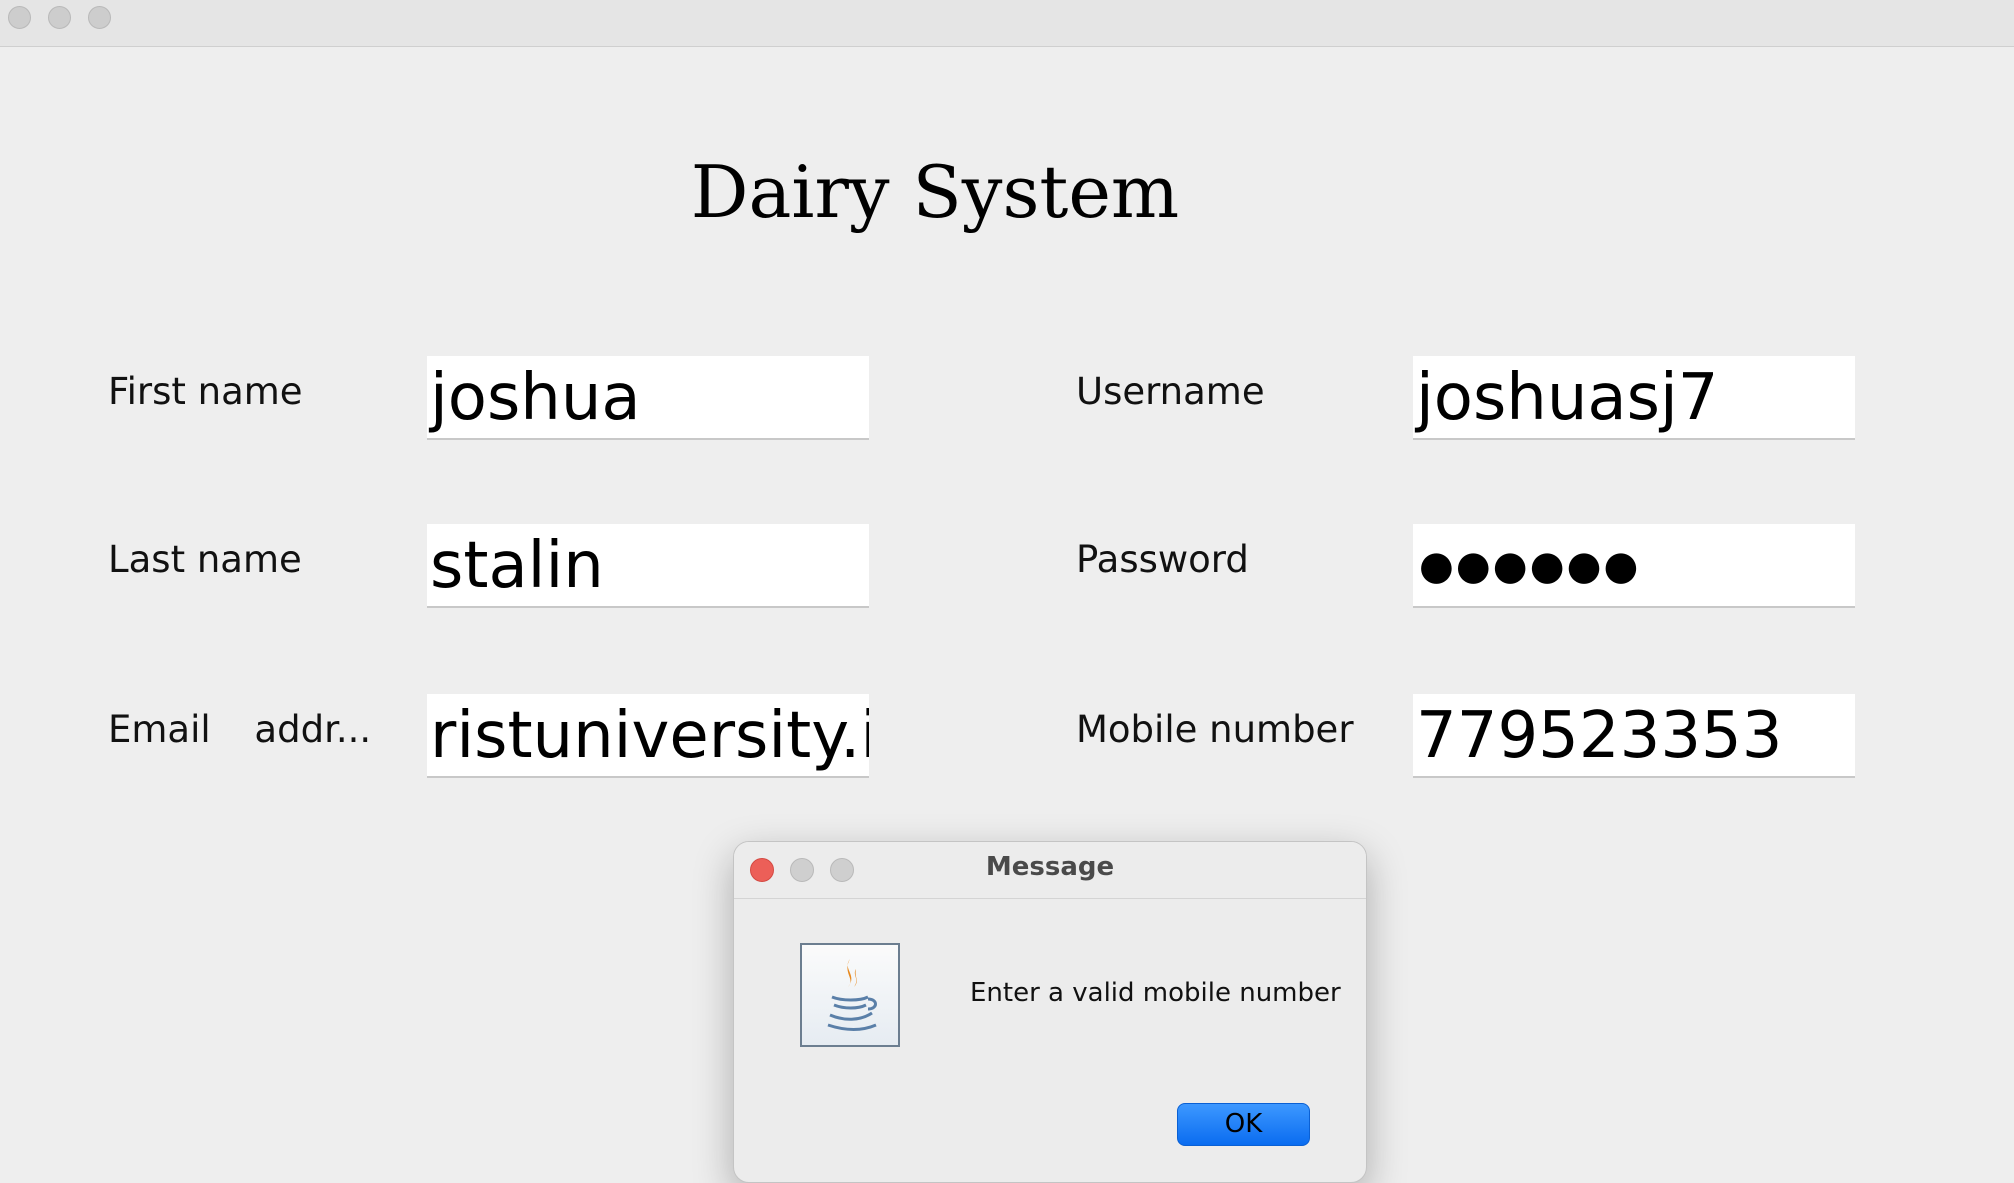 This screenshot has height=1183, width=2014. What do you see at coordinates (1050, 1012) in the screenshot?
I see `message-dialog: Message Enter a valid mobile number OK` at bounding box center [1050, 1012].